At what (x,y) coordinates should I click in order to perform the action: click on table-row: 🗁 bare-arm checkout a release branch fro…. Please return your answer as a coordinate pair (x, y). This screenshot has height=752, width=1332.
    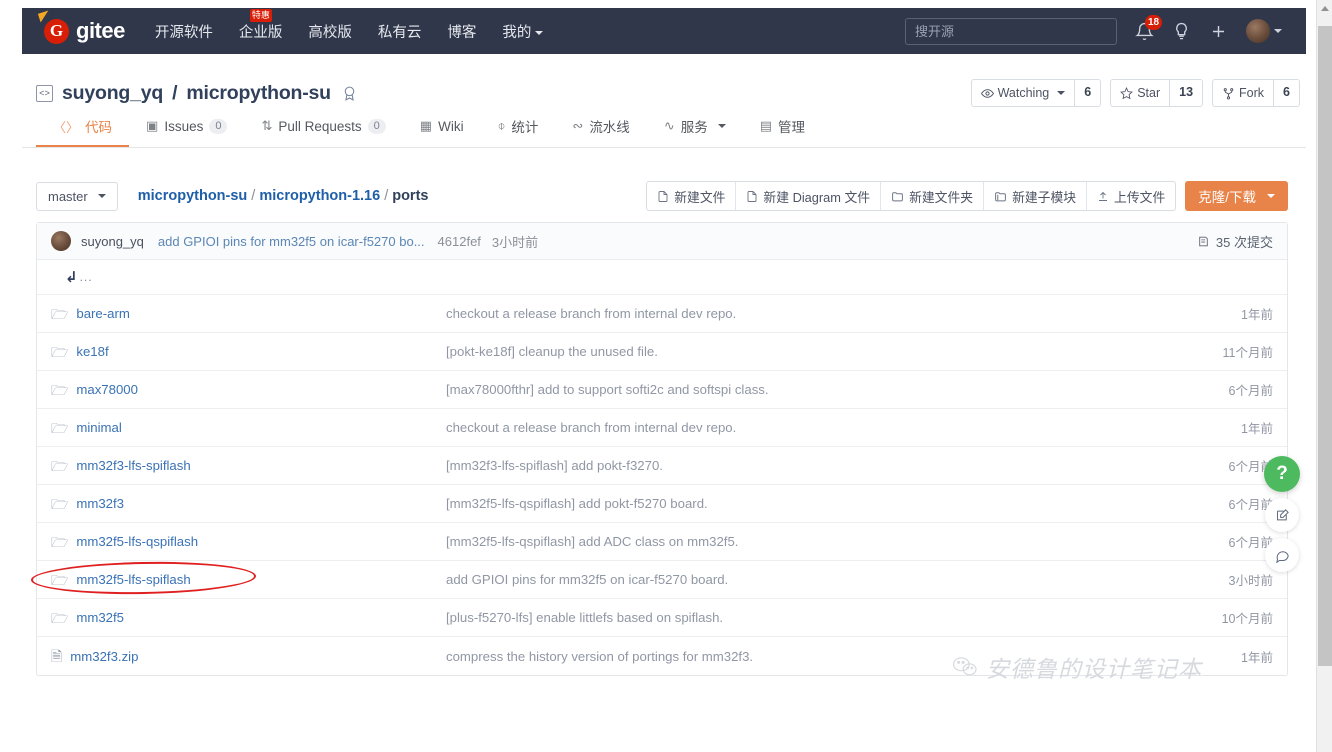
    Looking at the image, I should click on (662, 314).